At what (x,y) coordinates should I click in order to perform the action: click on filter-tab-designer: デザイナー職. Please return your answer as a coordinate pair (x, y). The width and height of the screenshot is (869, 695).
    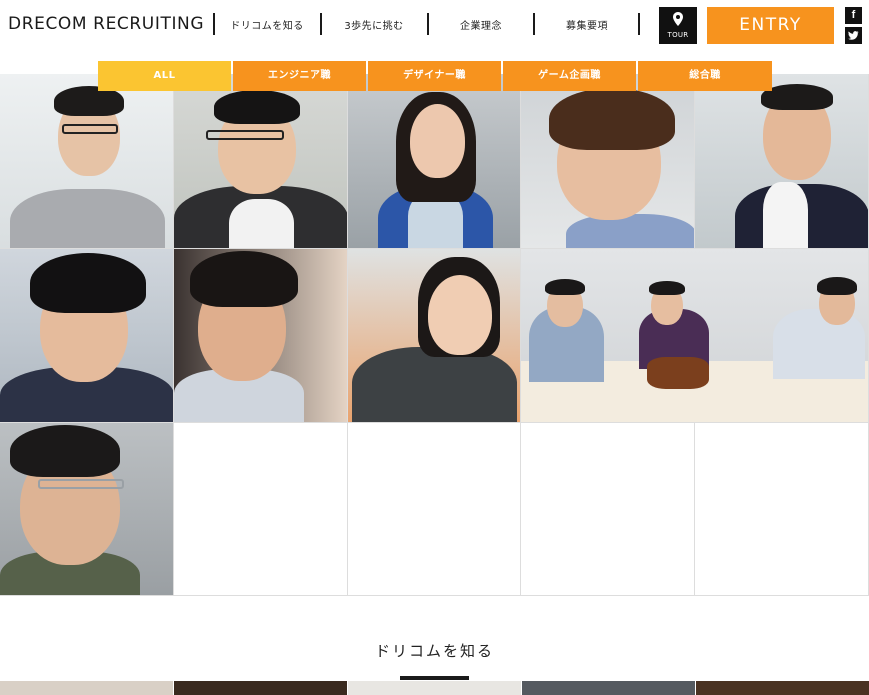
    Looking at the image, I should click on (434, 76).